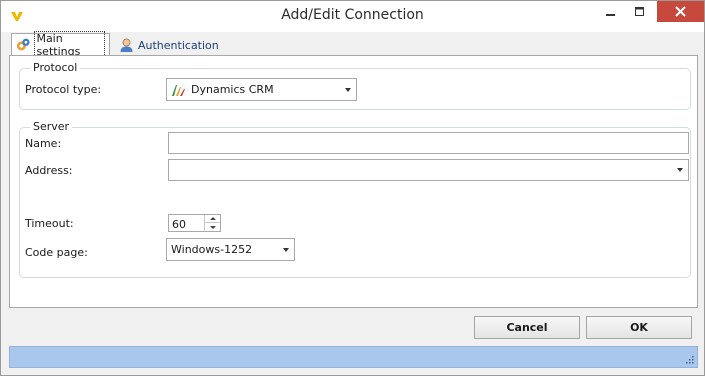 Image resolution: width=705 pixels, height=376 pixels. I want to click on minimize-icon, so click(610, 14).